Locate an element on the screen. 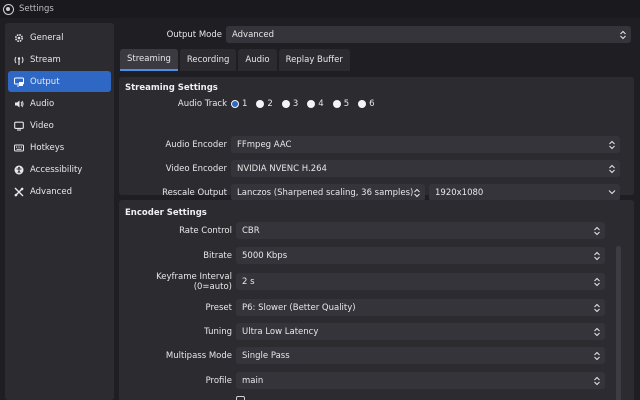  streaming-settings-title: Streaming Settings is located at coordinates (171, 88).